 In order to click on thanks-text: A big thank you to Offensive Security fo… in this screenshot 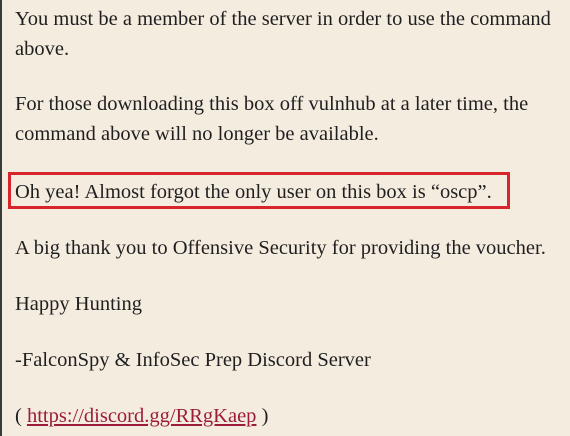, I will do `click(280, 248)`.